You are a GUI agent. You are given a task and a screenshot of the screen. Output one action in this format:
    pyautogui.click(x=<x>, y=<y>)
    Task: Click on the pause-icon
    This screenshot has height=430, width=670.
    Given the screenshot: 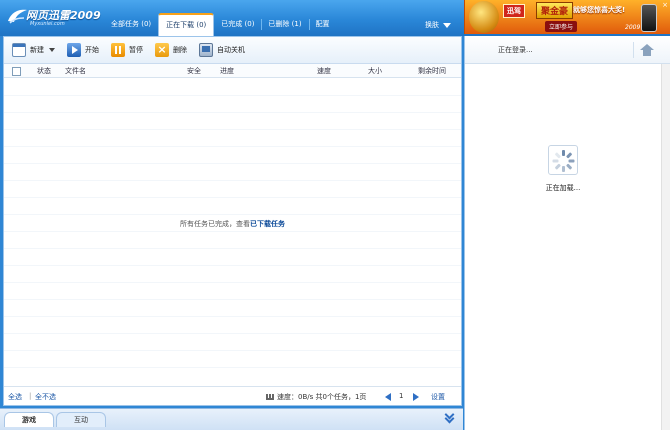 What is the action you would take?
    pyautogui.click(x=118, y=50)
    